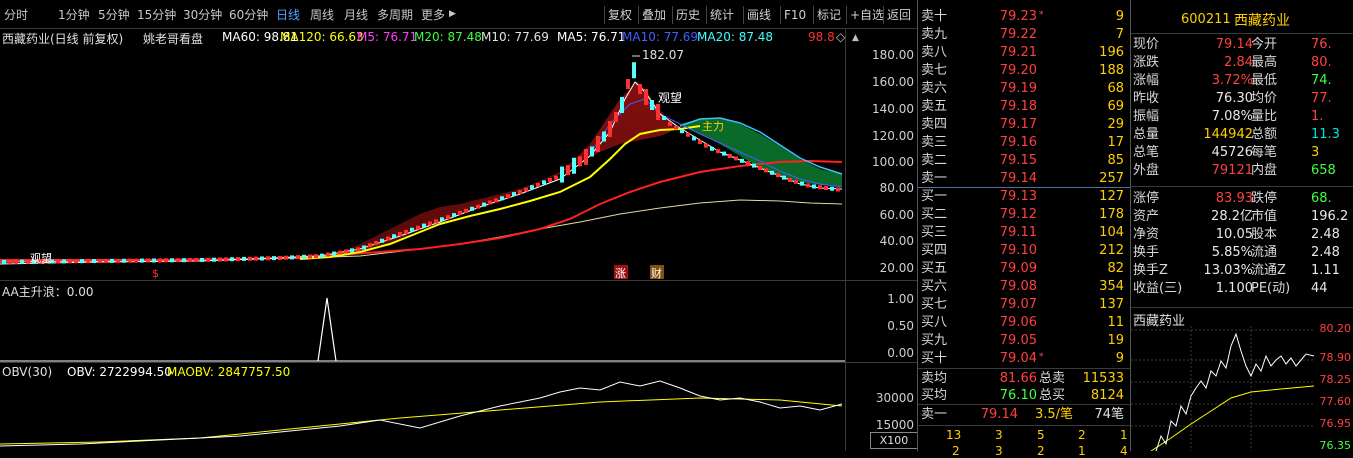  I want to click on diamond-icon: ◇, so click(840, 37).